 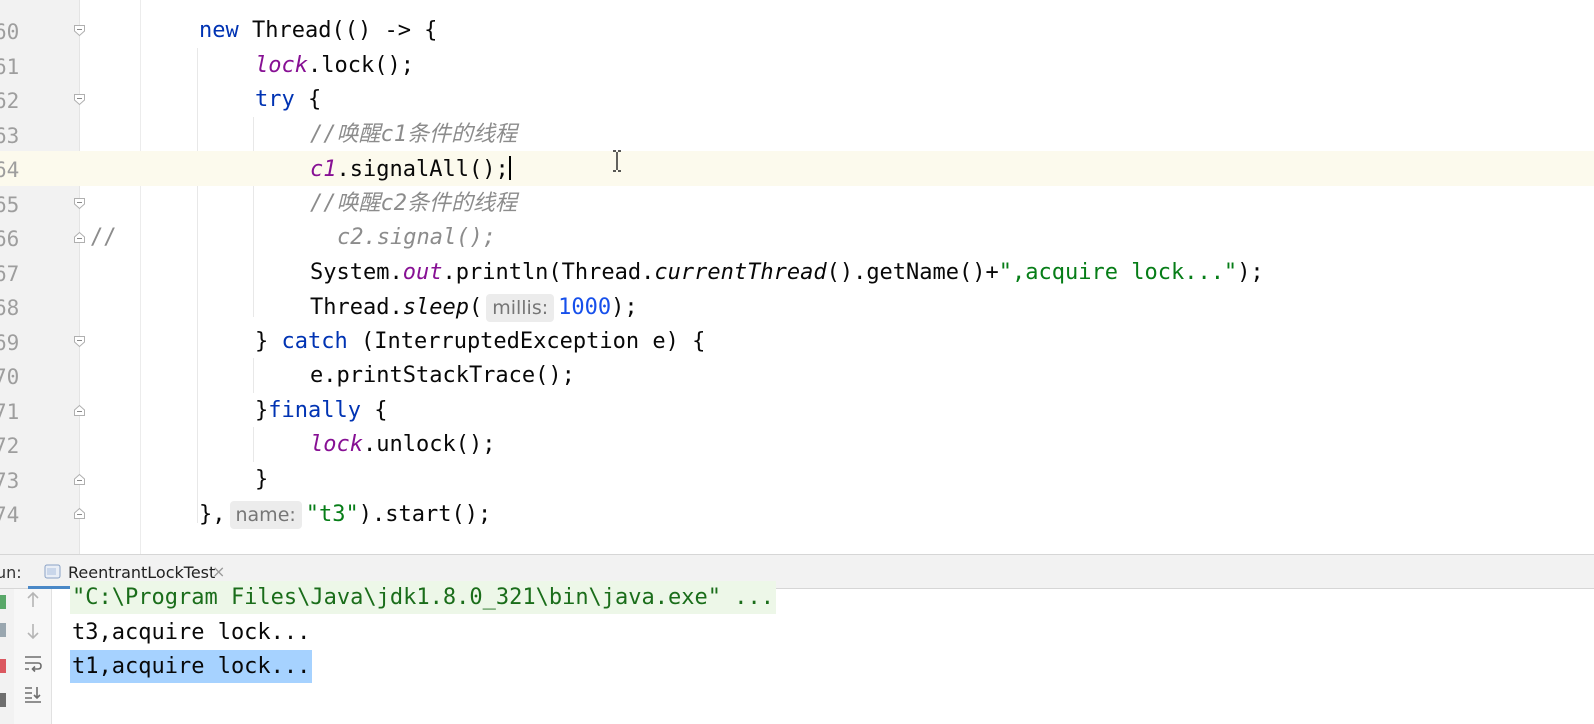 What do you see at coordinates (797, 410) in the screenshot?
I see `code-line: 71 }finally {` at bounding box center [797, 410].